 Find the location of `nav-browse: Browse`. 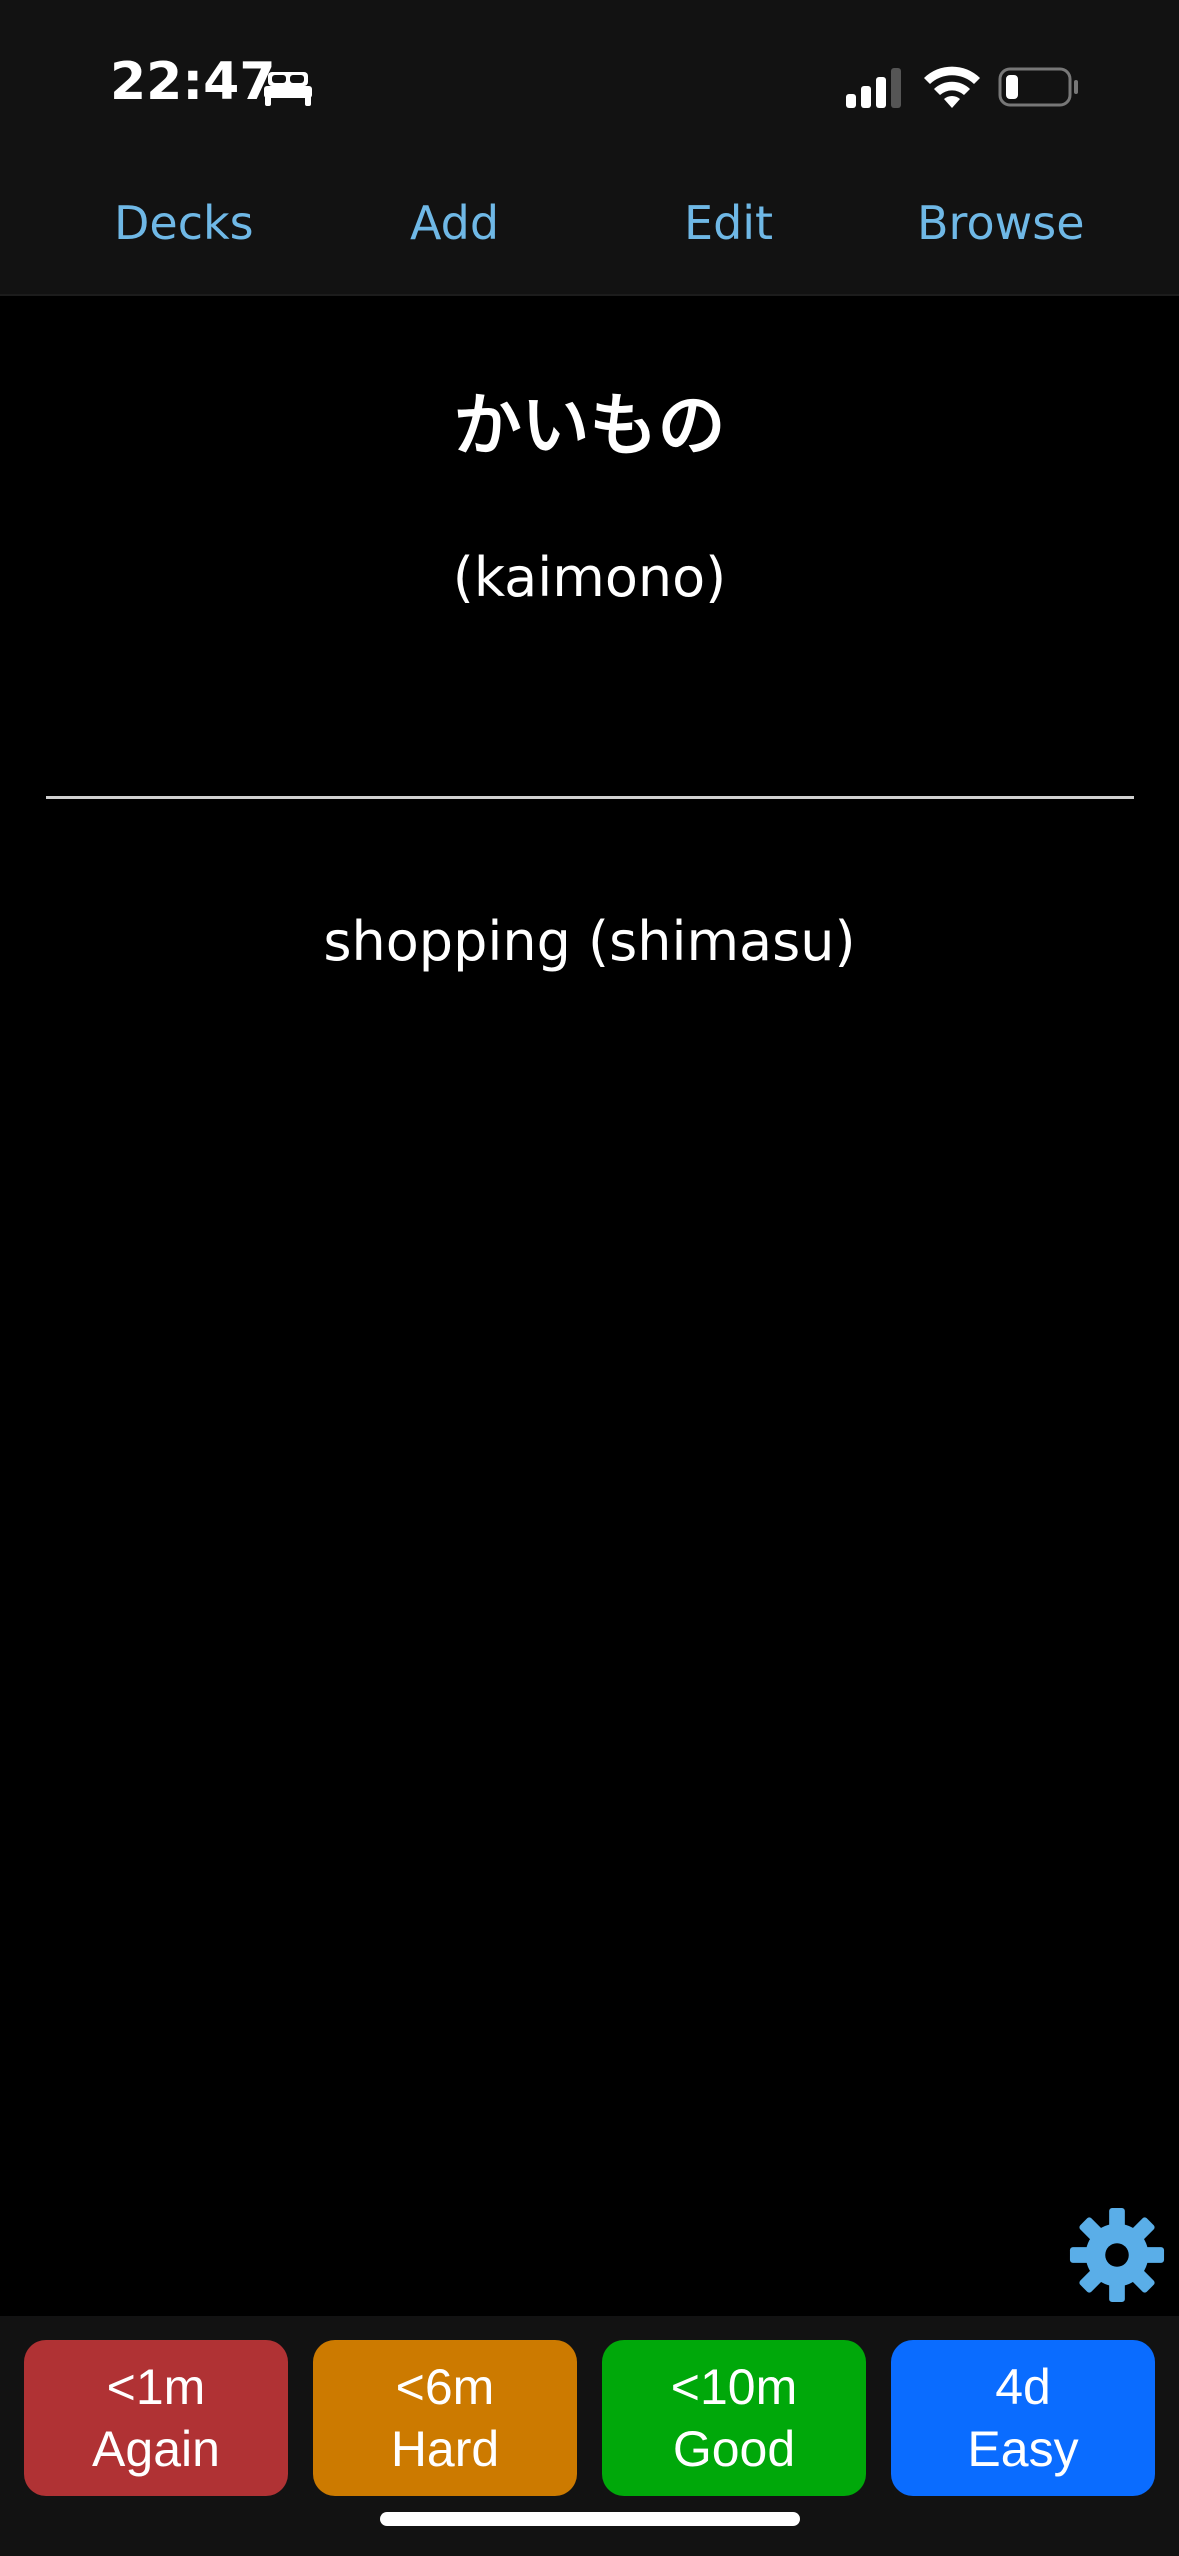

nav-browse: Browse is located at coordinates (1001, 223).